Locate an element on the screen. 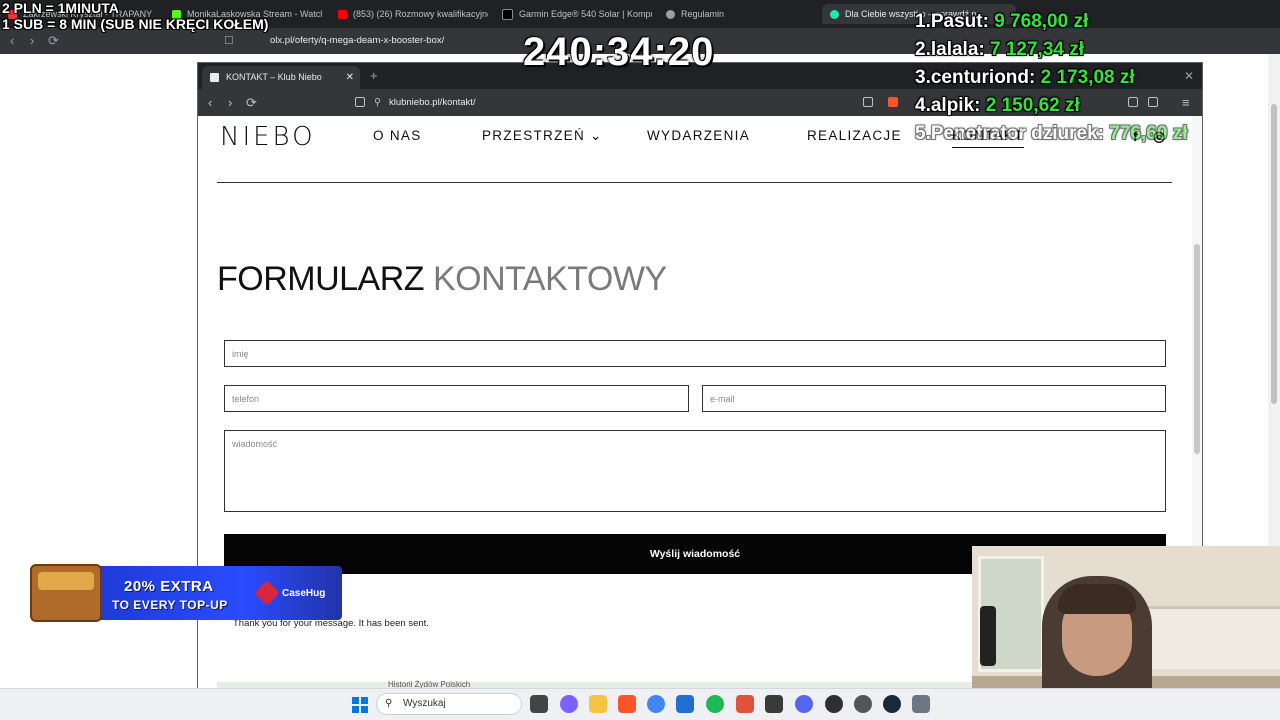  chest-lid is located at coordinates (66, 581).